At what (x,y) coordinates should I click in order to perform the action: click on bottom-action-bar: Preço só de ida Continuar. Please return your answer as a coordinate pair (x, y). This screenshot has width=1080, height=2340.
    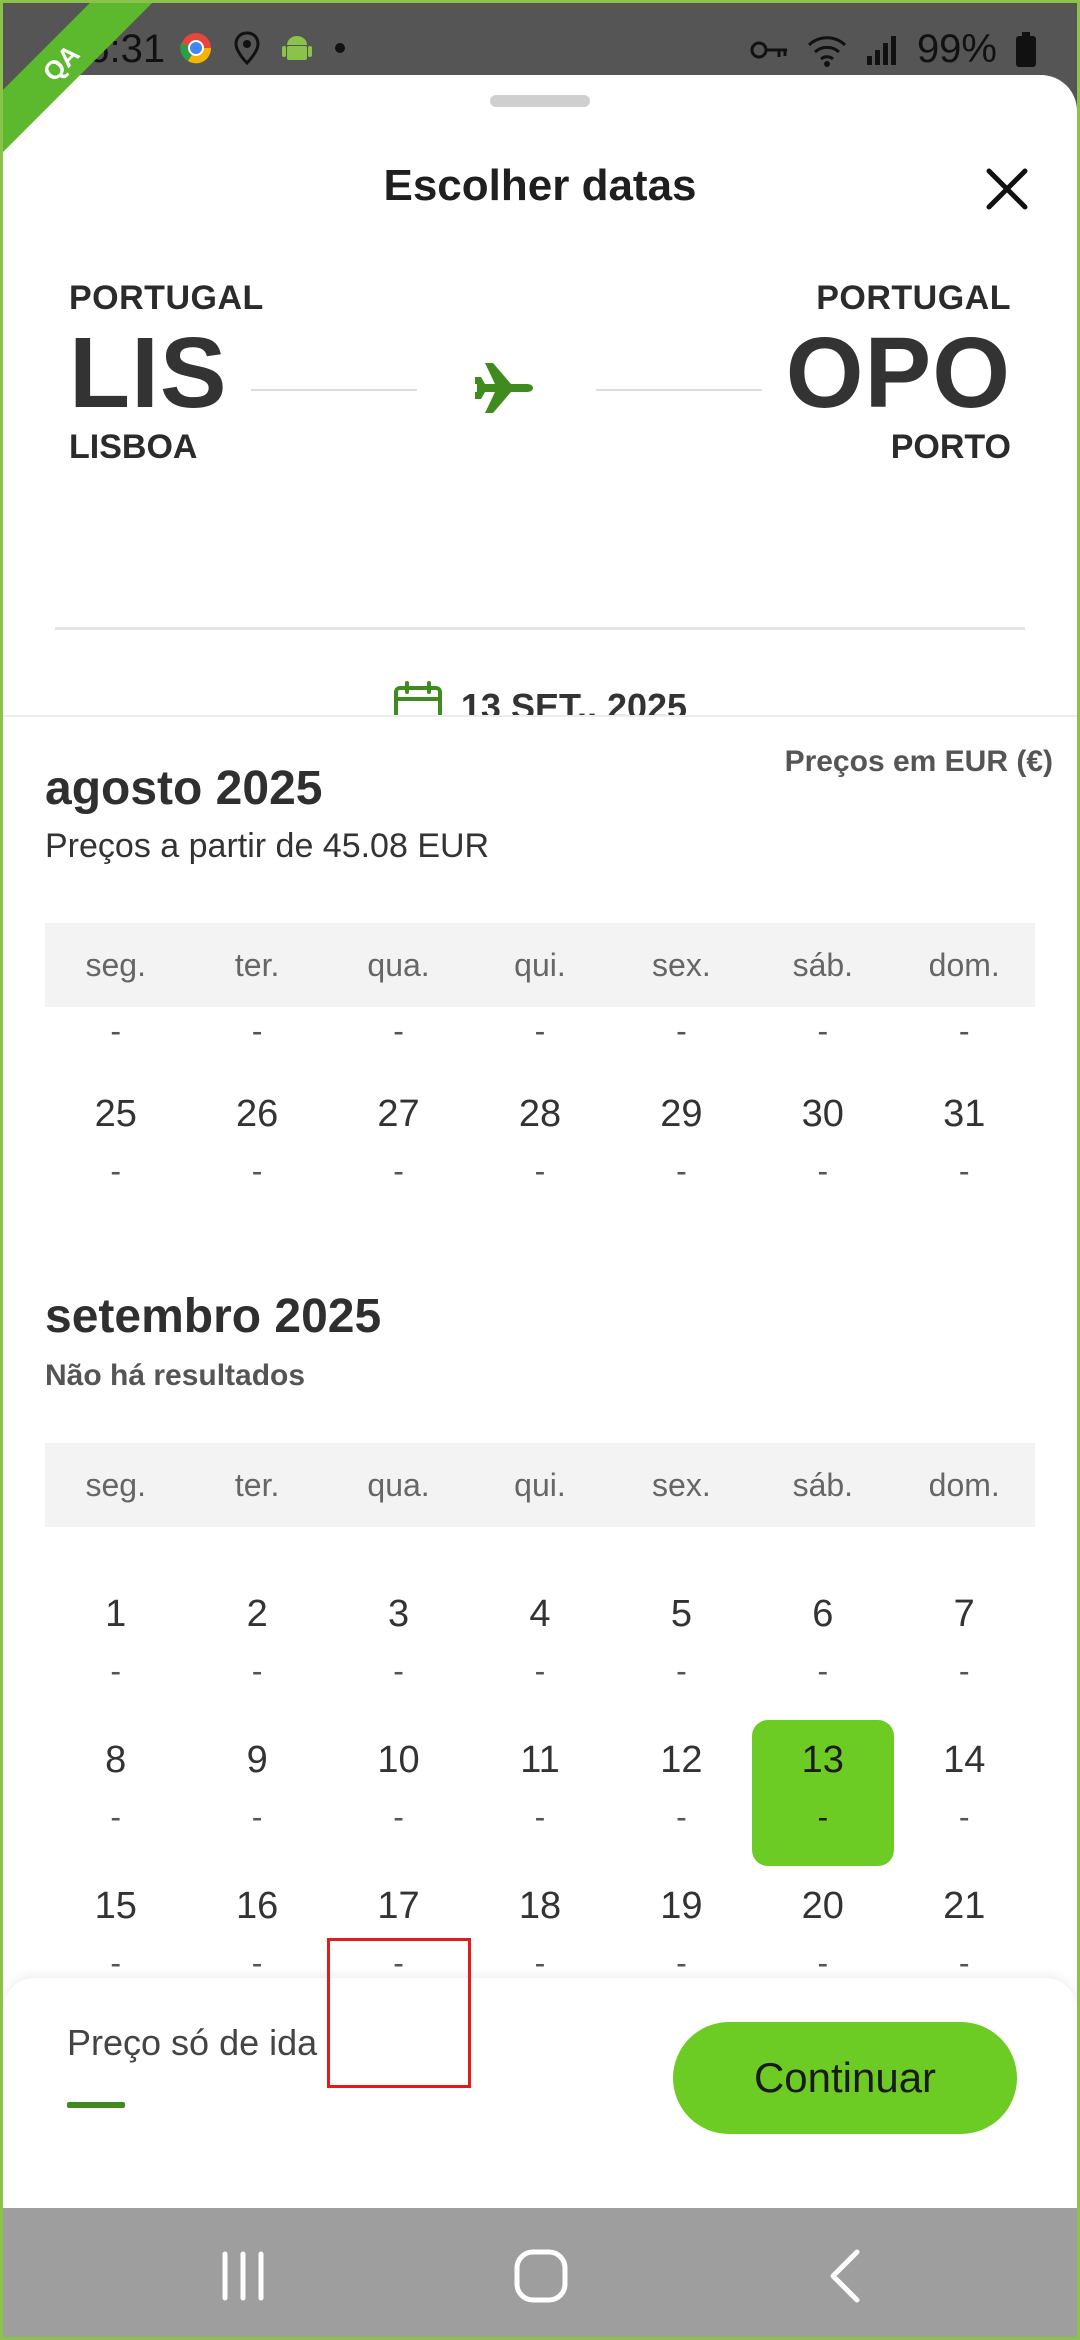
    Looking at the image, I should click on (540, 2093).